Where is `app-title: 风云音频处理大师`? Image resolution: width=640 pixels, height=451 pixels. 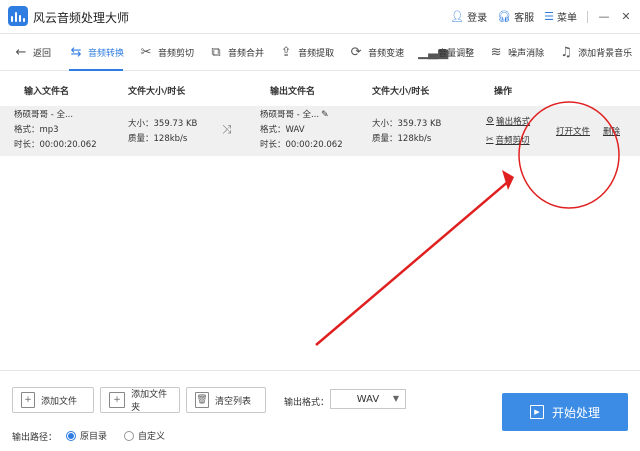 app-title: 风云音频处理大师 is located at coordinates (81, 18).